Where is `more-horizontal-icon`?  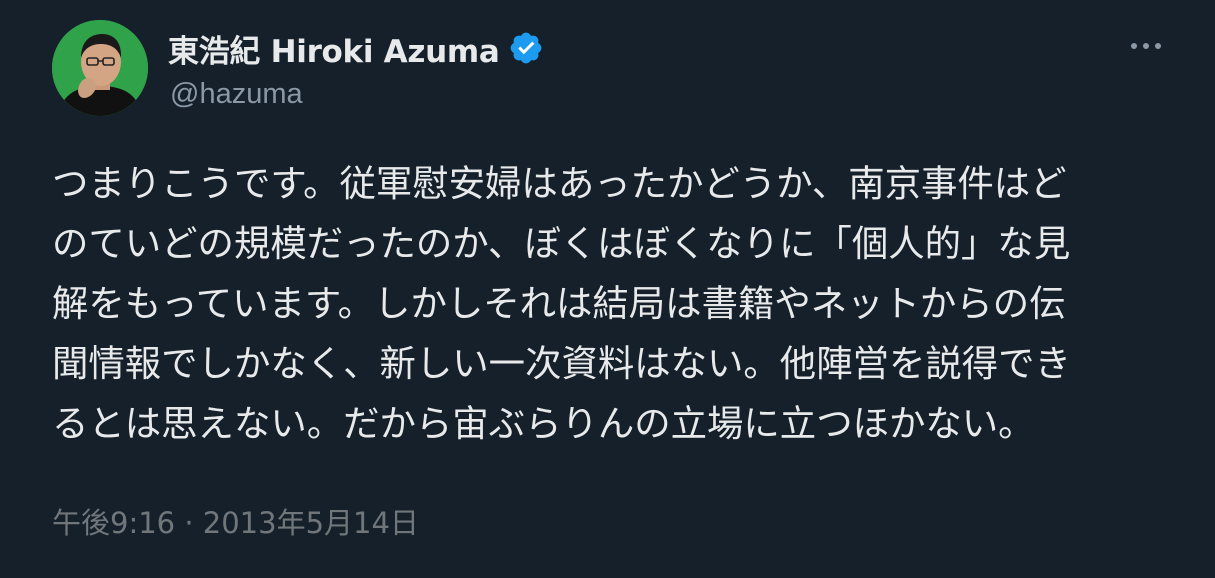 more-horizontal-icon is located at coordinates (1146, 46).